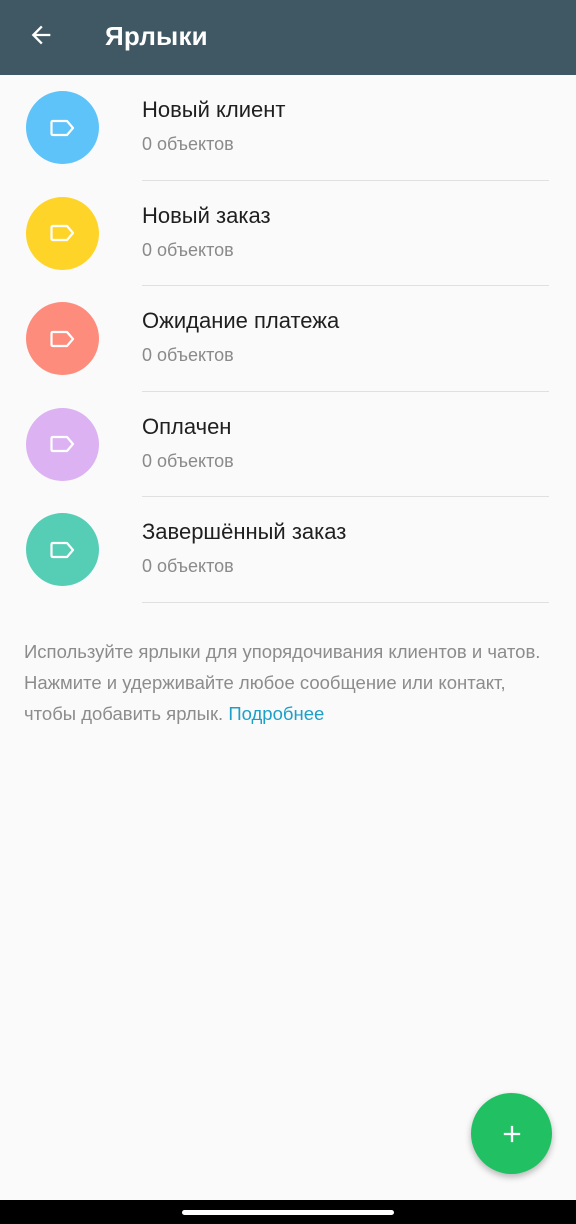  What do you see at coordinates (244, 531) in the screenshot?
I see `label-name: Завершённый заказ` at bounding box center [244, 531].